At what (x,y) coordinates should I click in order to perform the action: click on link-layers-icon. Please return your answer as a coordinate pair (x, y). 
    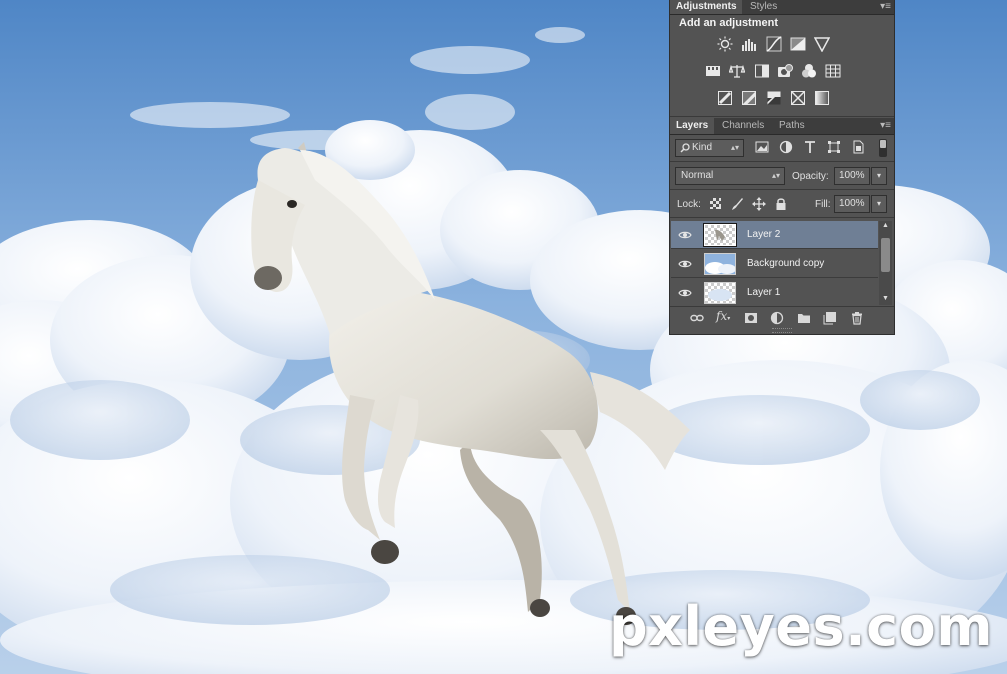
    Looking at the image, I should click on (697, 318).